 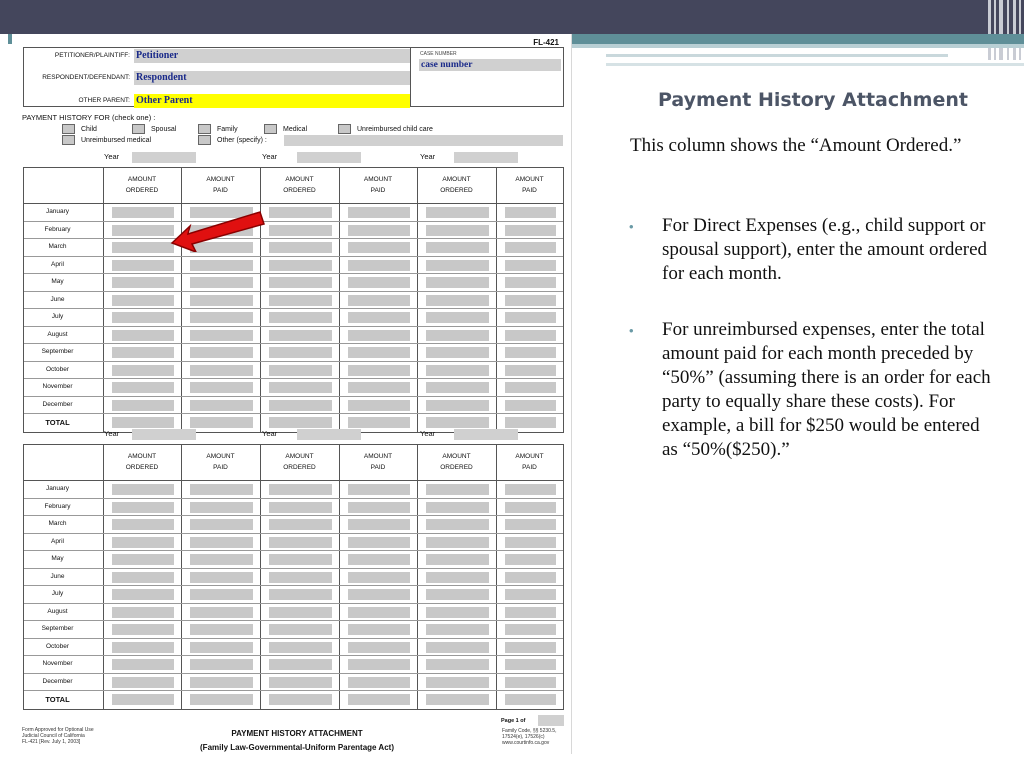 I want to click on case-number-field: case number, so click(x=490, y=65).